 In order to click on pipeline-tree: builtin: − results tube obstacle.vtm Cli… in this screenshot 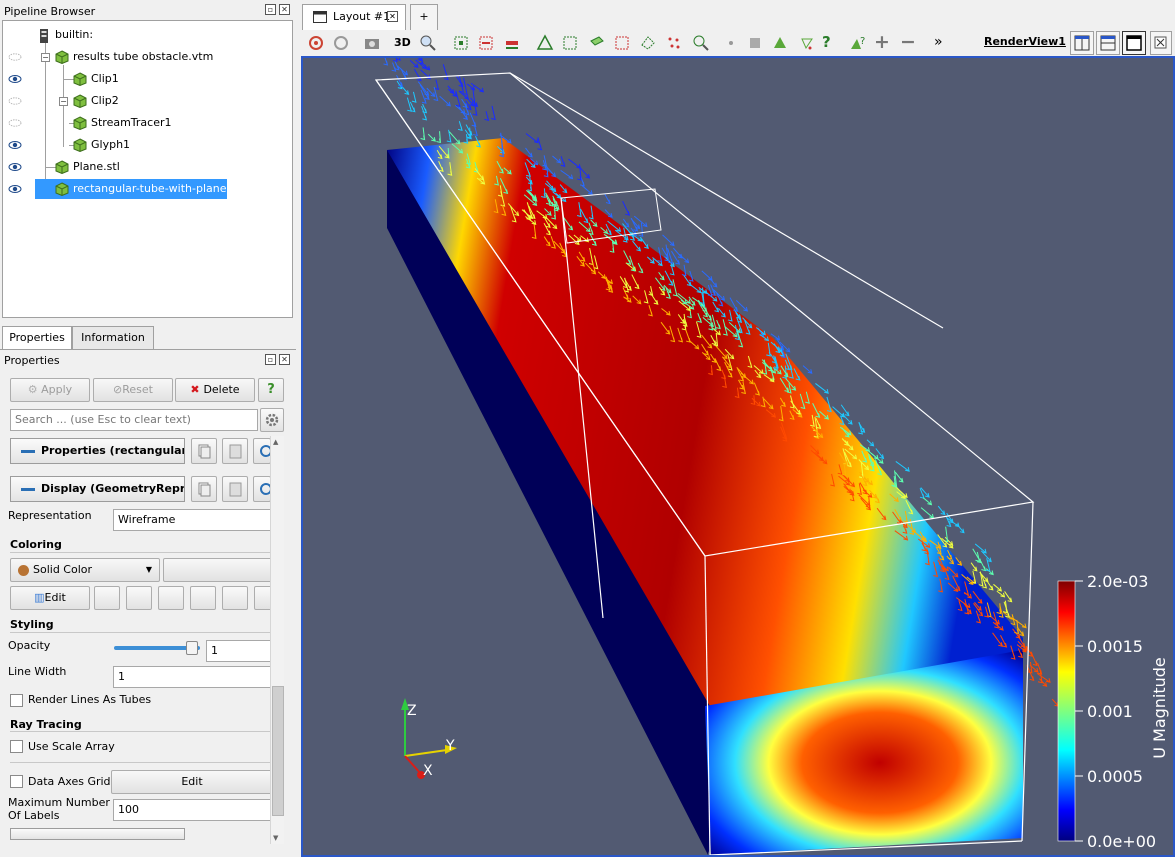, I will do `click(147, 169)`.